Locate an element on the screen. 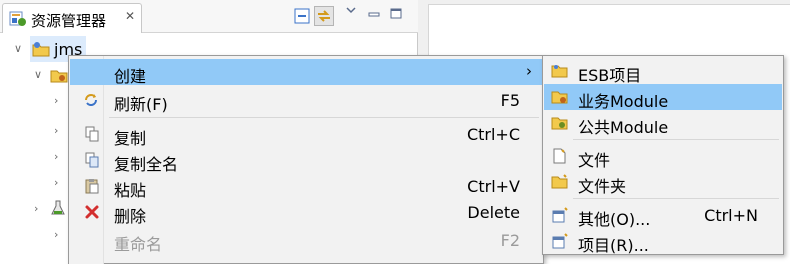  menu-item-shortcut: F5 is located at coordinates (510, 100).